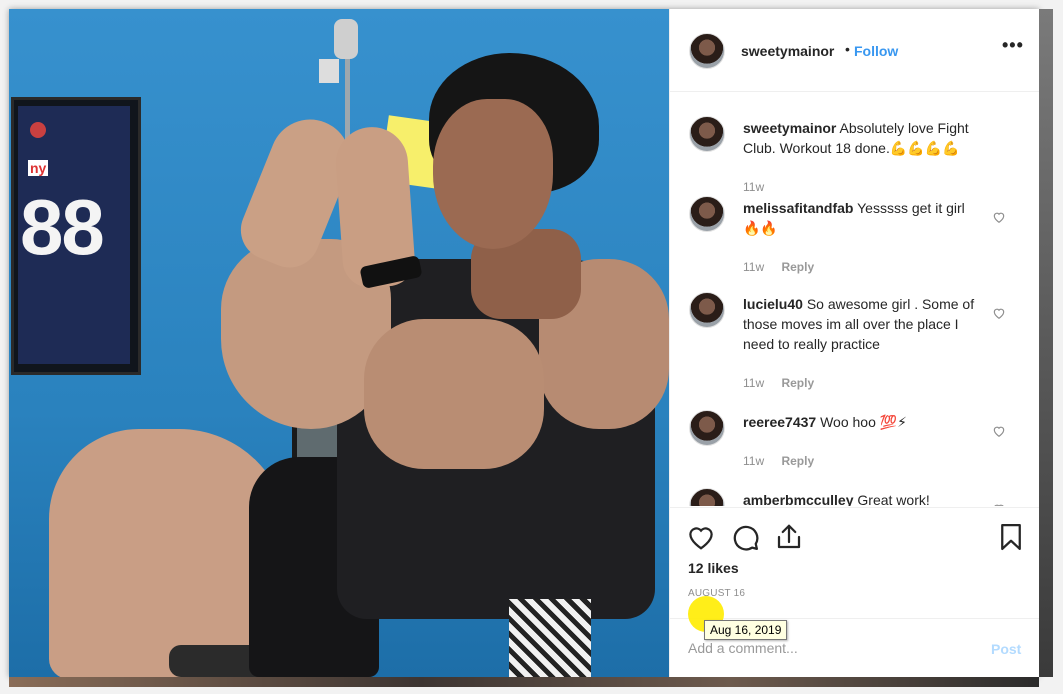 Image resolution: width=1063 pixels, height=694 pixels. I want to click on framed-jersey: ny 88, so click(76, 236).